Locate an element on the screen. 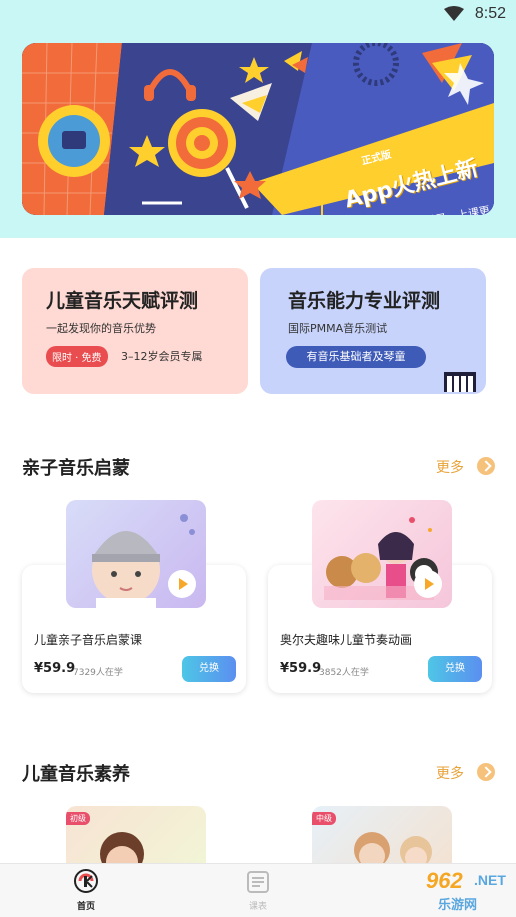 The image size is (516, 917). home-logo-icon is located at coordinates (86, 881).